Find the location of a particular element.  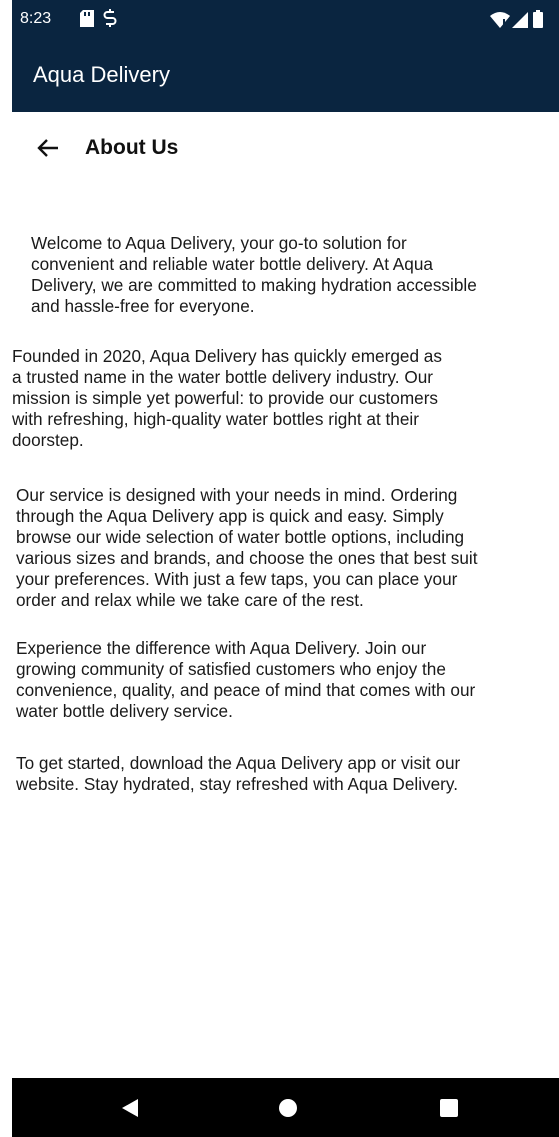

app-bar: Aqua Delivery is located at coordinates (285, 75).